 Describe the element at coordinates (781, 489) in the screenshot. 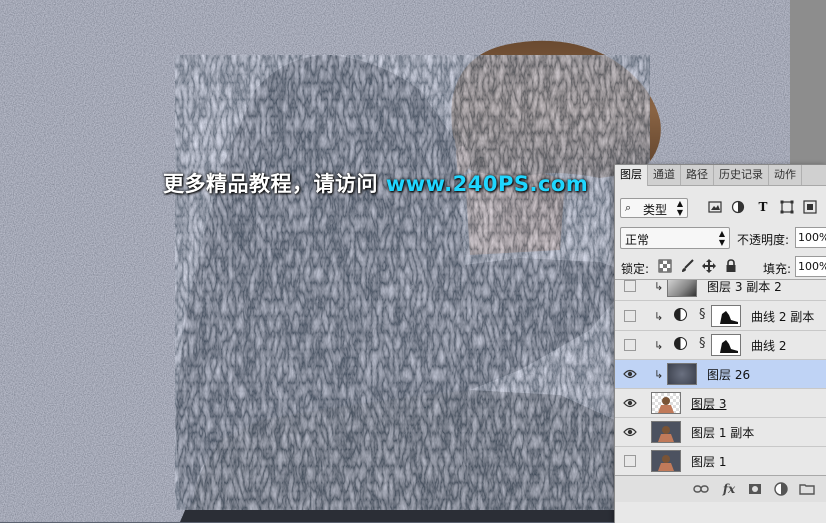

I see `new-adjustment-icon` at that location.